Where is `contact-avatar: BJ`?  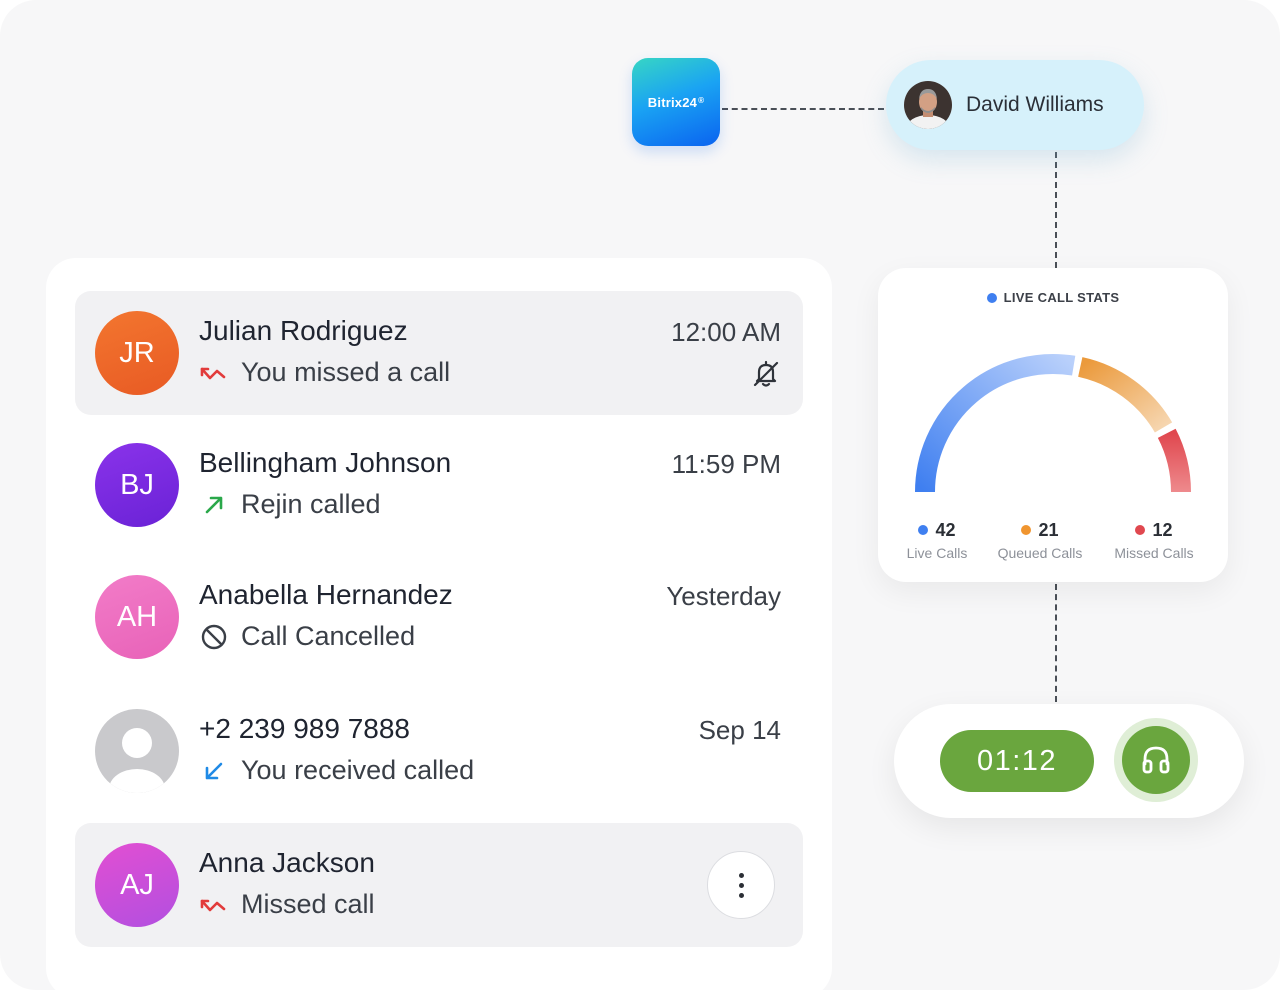
contact-avatar: BJ is located at coordinates (137, 485).